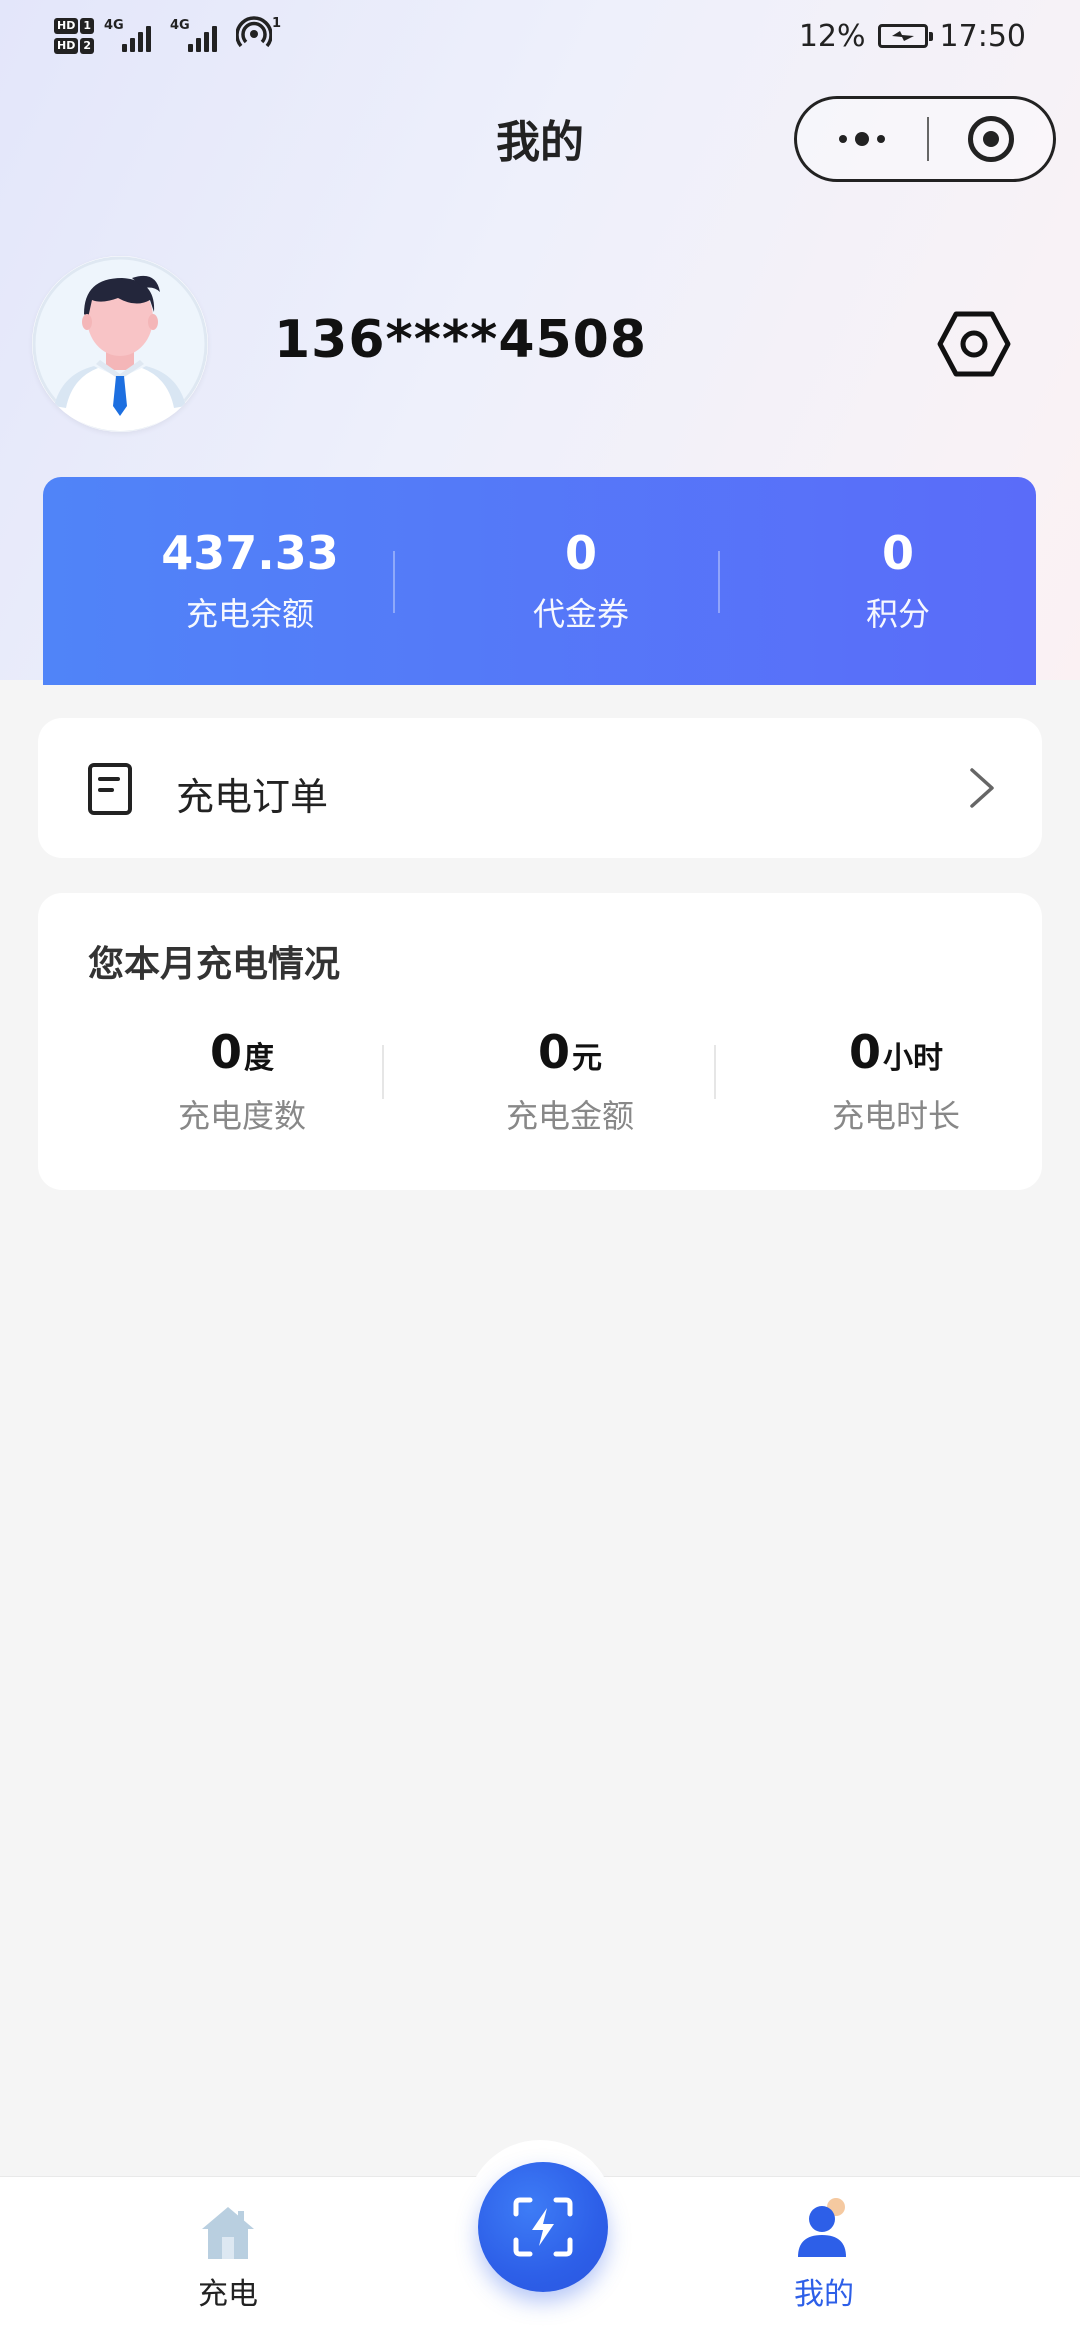 Image resolution: width=1080 pixels, height=2341 pixels. What do you see at coordinates (553, 1052) in the screenshot?
I see `amount-value: 0` at bounding box center [553, 1052].